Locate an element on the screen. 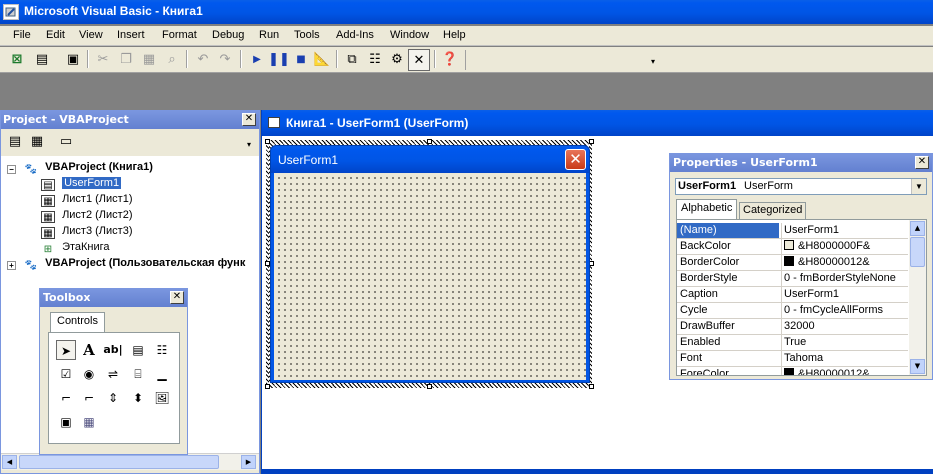 This screenshot has height=474, width=933. object-browser-icon: ⚙ is located at coordinates (397, 60).